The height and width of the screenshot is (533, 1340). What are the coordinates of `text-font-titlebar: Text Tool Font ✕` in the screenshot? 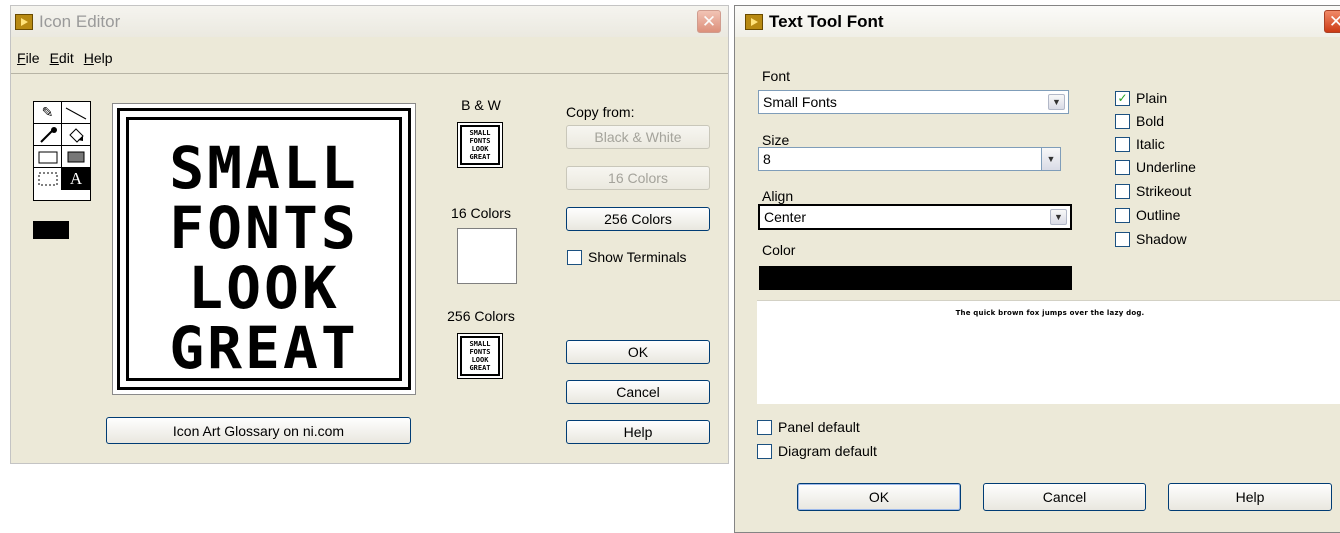 It's located at (1037, 21).